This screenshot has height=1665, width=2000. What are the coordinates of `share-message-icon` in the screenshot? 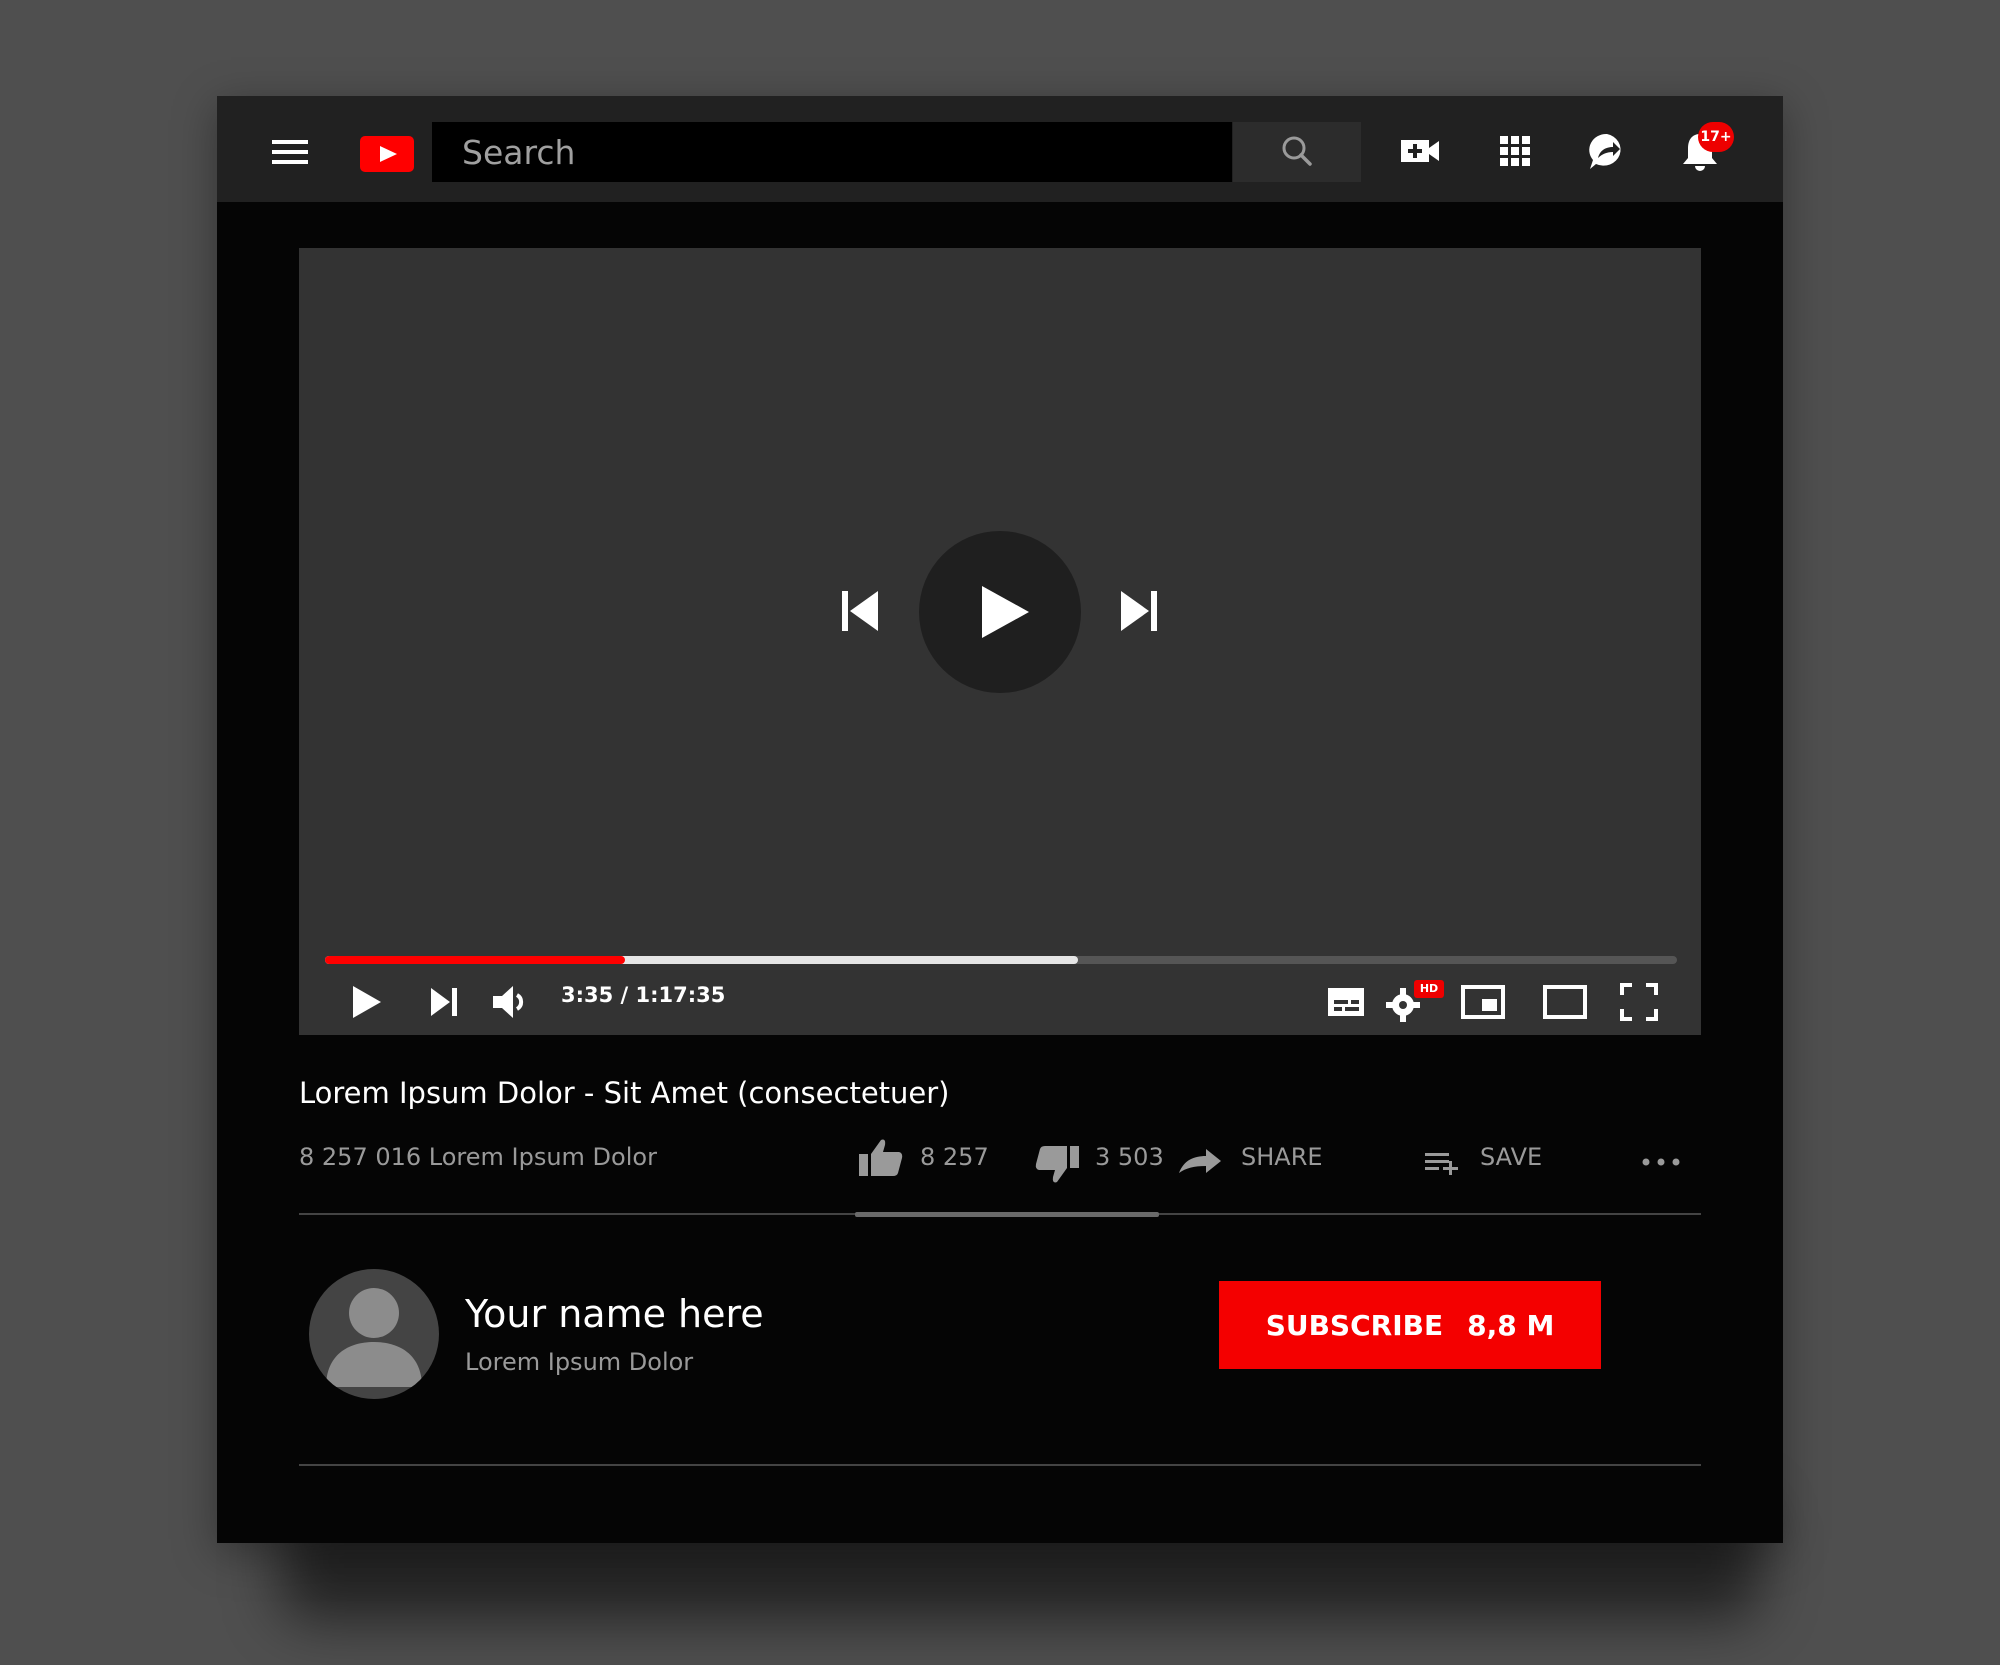 It's located at (1605, 151).